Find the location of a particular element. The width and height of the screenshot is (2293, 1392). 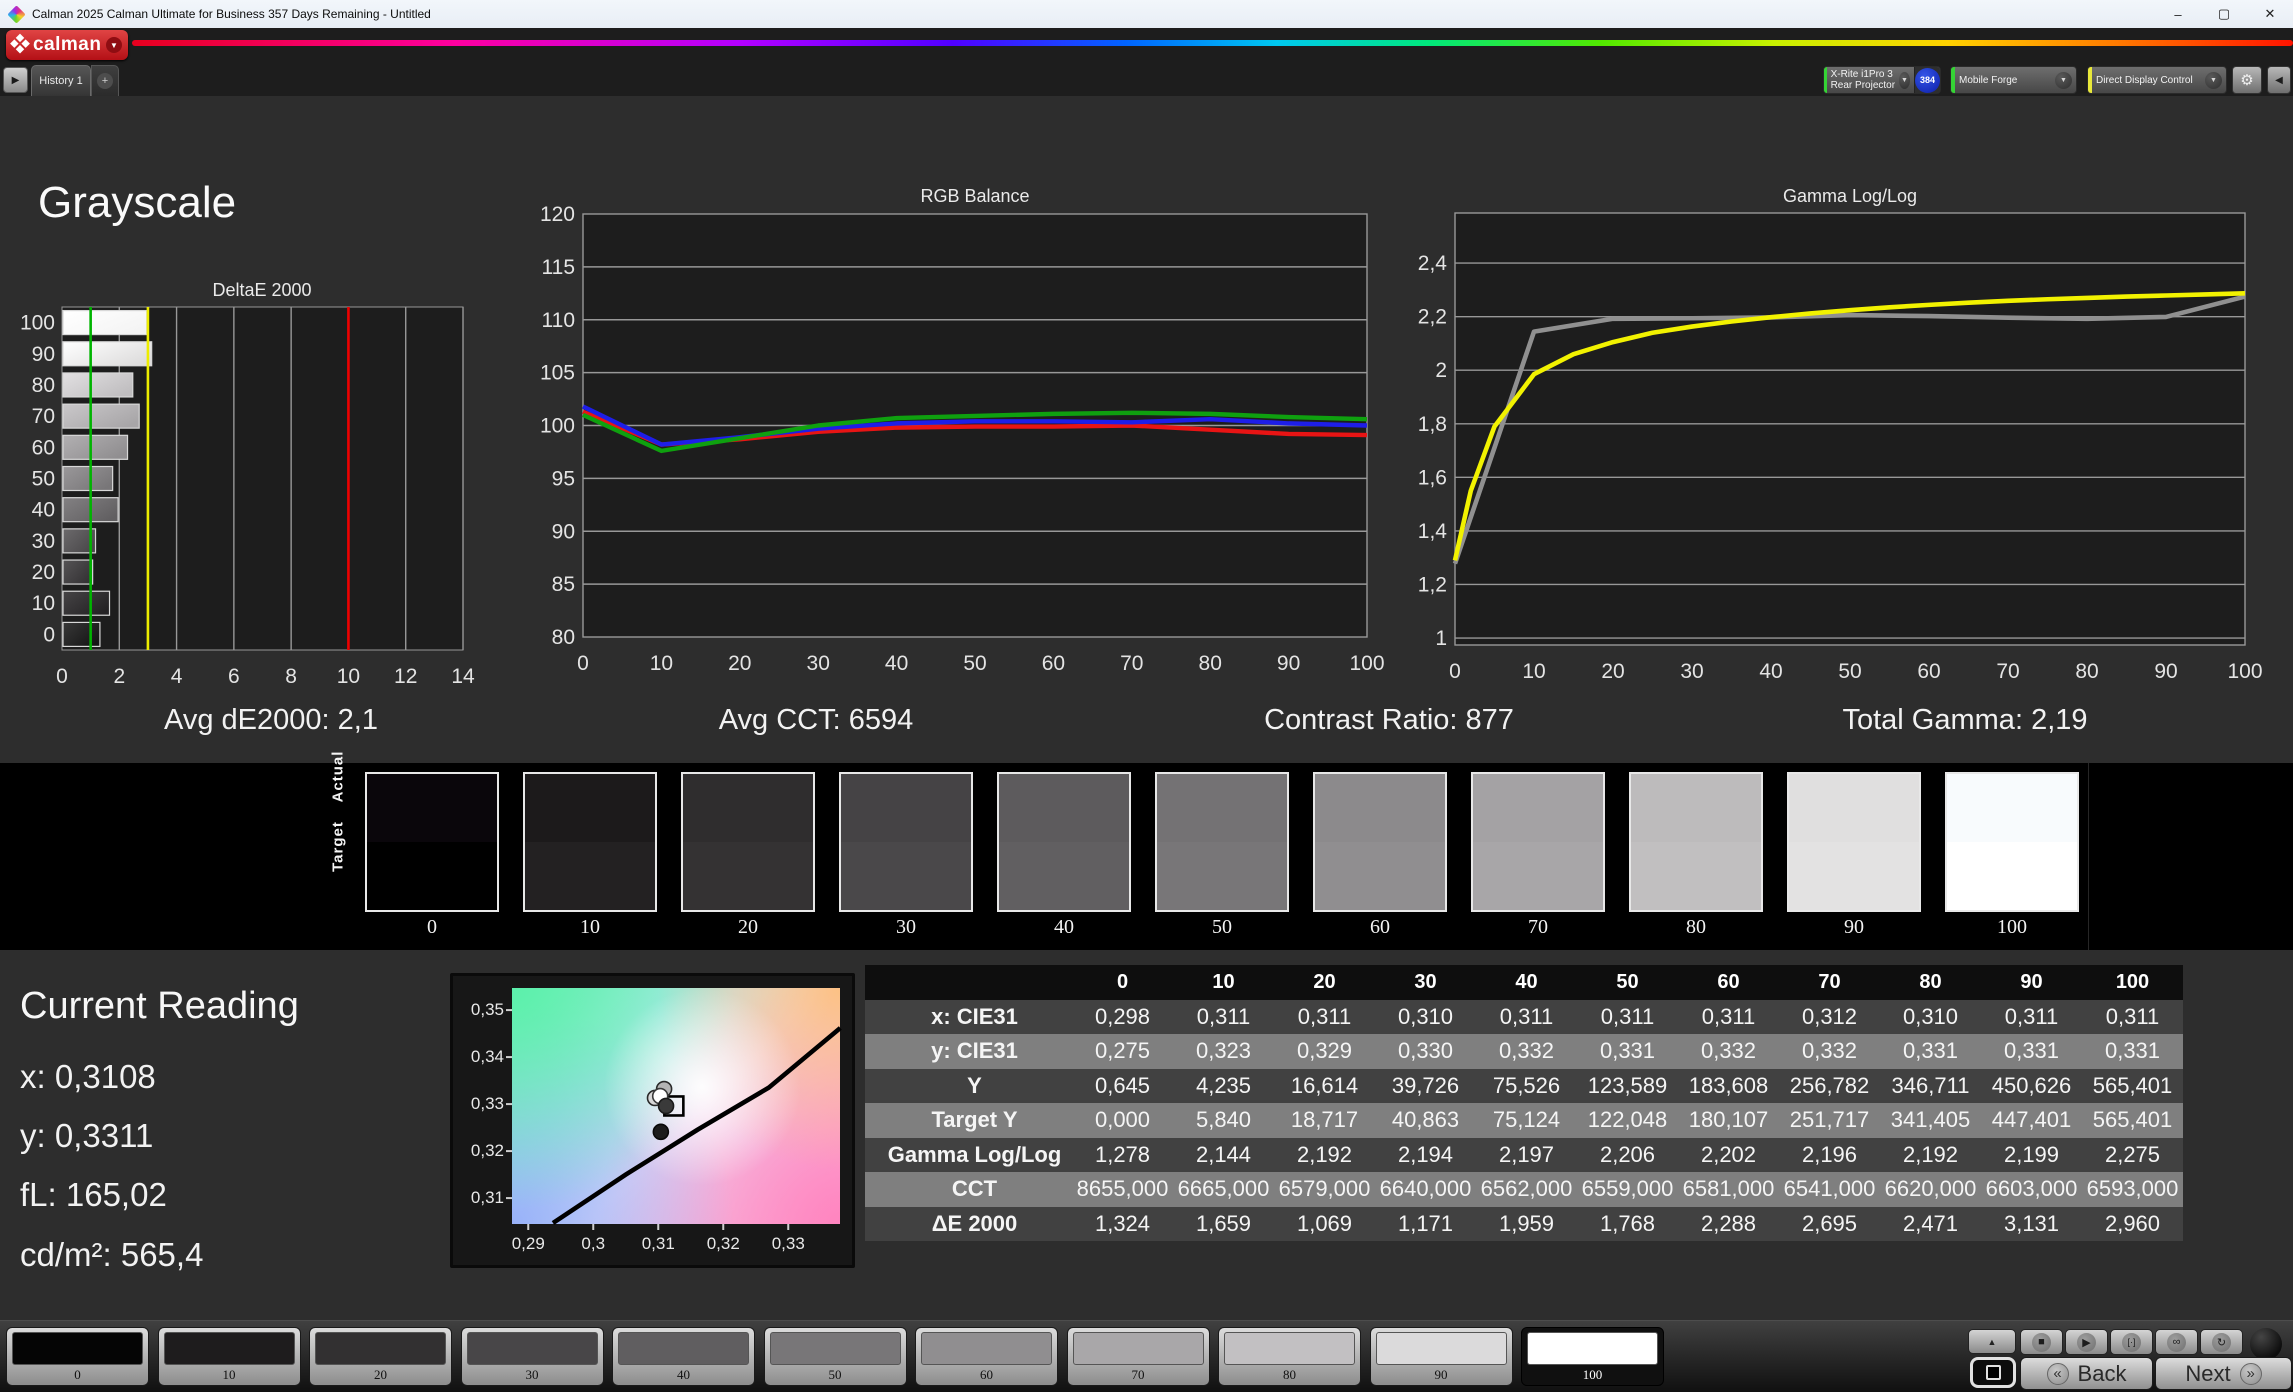

strip-level-label: 60 is located at coordinates (1380, 927).